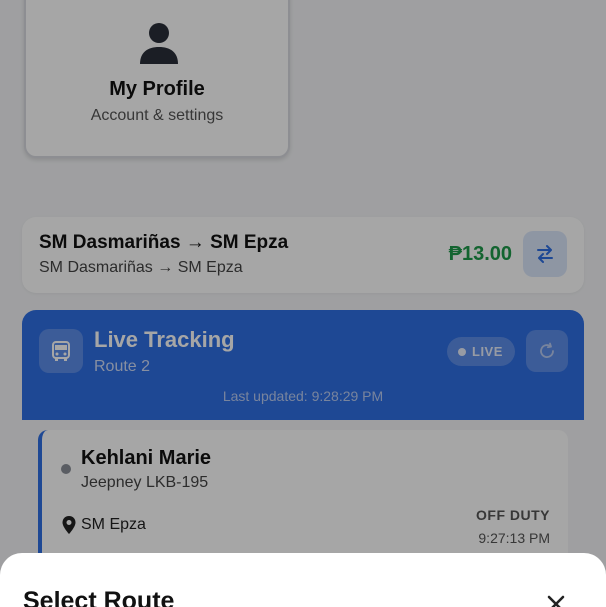  I want to click on close-button, so click(556, 598).